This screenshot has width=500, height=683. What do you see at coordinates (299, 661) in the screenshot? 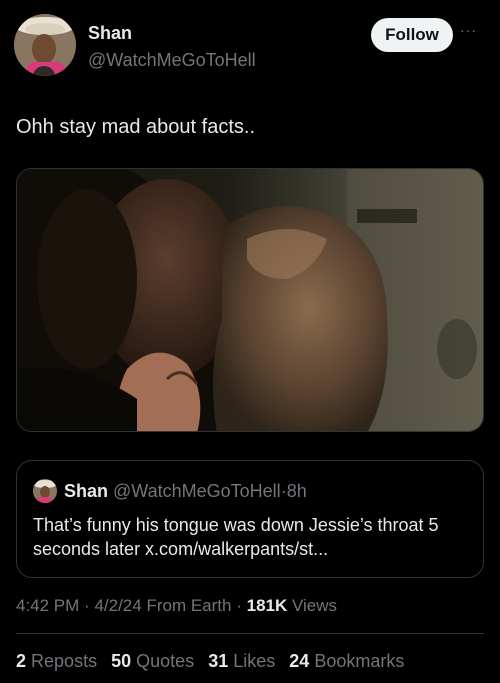
I see `bookmarks-count: 24` at bounding box center [299, 661].